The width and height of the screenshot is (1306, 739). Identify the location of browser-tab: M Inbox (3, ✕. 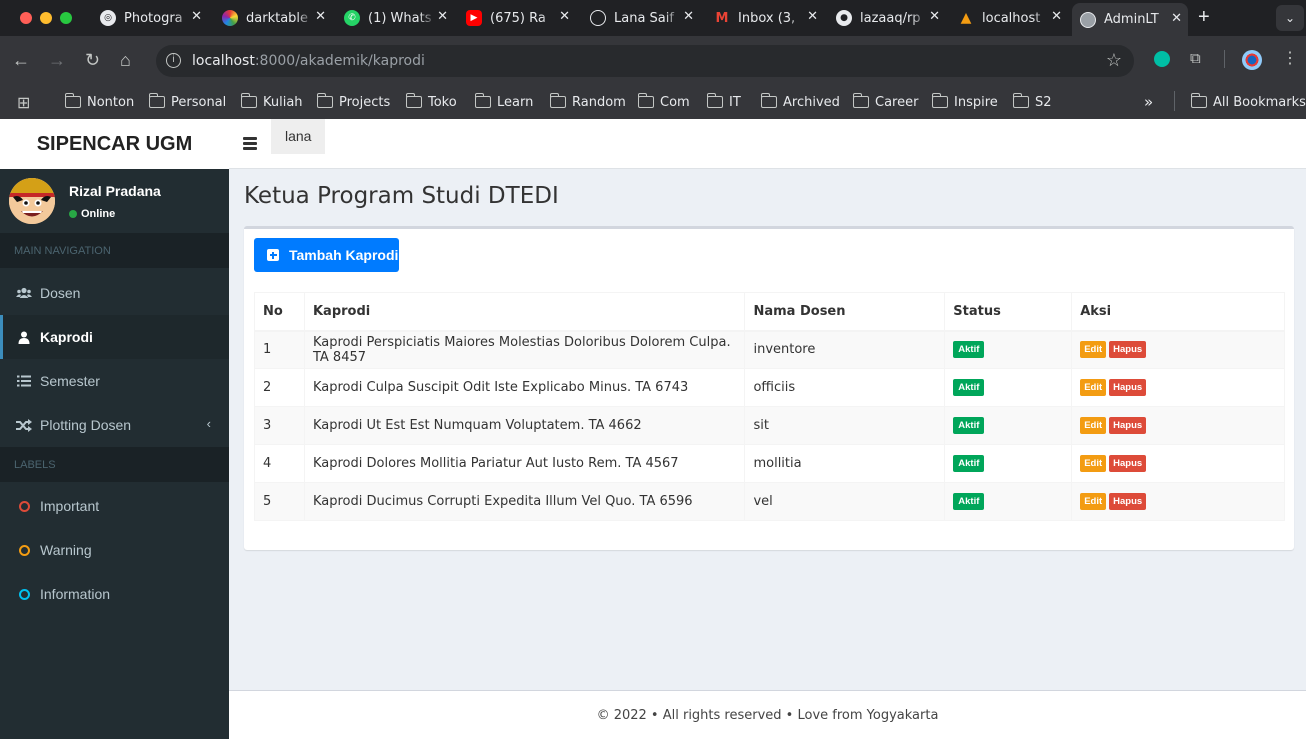
(765, 18).